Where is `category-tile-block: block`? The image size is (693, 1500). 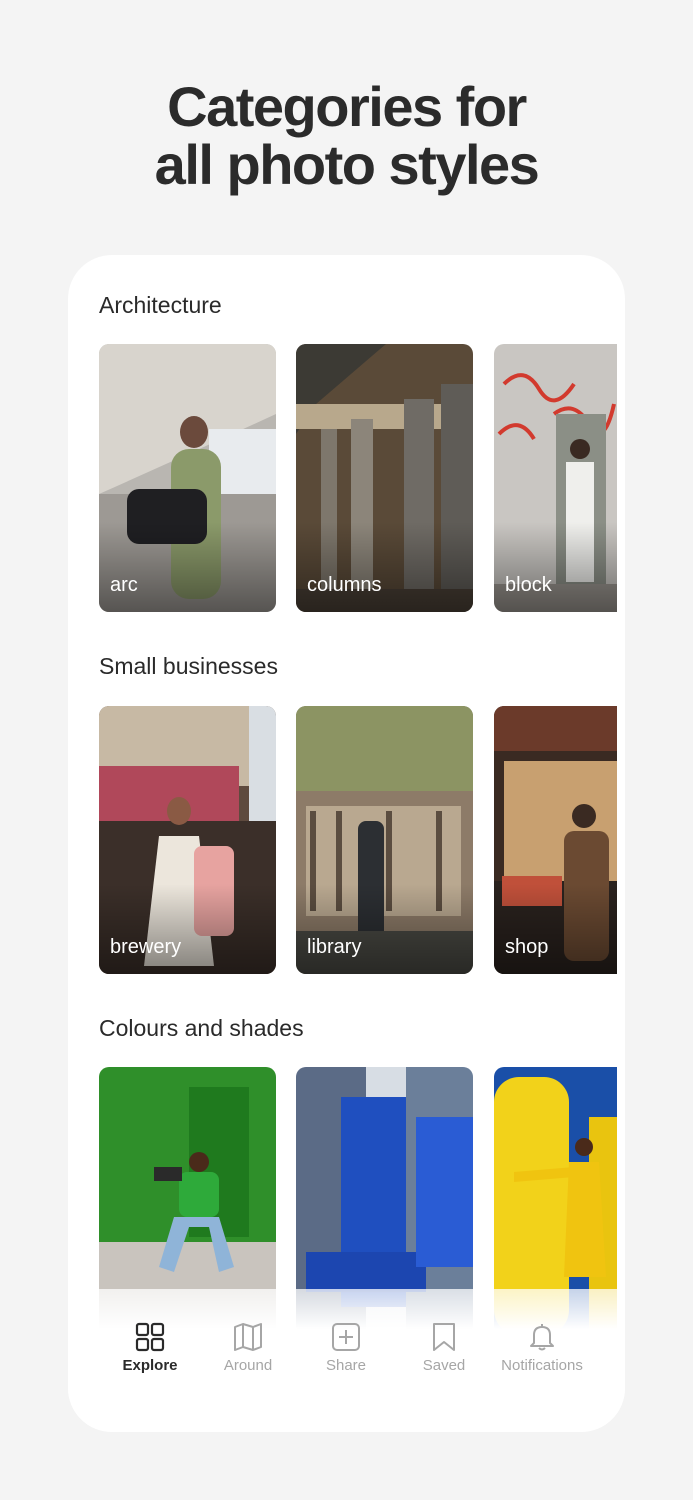 category-tile-block: block is located at coordinates (555, 478).